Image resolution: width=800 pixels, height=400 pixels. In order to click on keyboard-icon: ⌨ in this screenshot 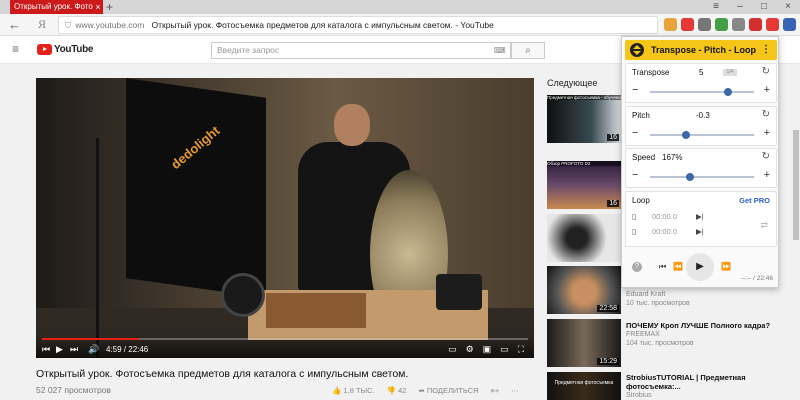, I will do `click(500, 50)`.